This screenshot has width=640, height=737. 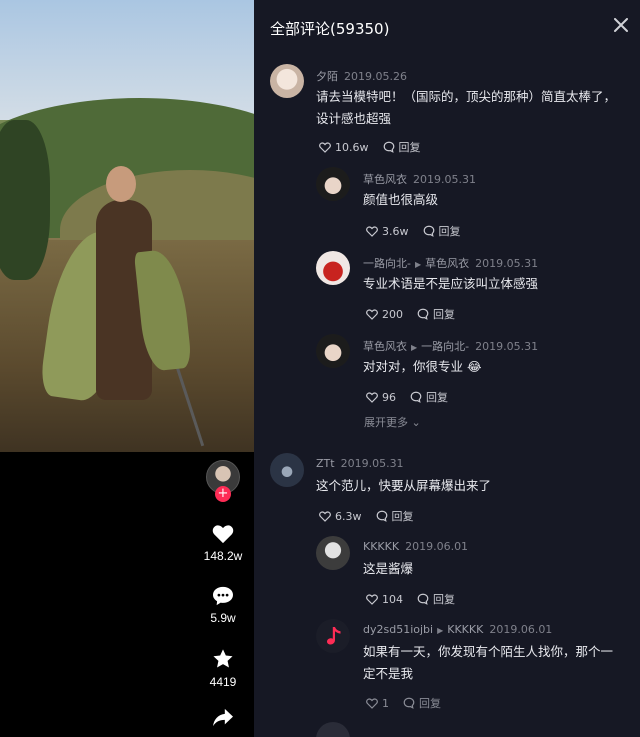 I want to click on comment-like-count: 104, so click(x=392, y=599).